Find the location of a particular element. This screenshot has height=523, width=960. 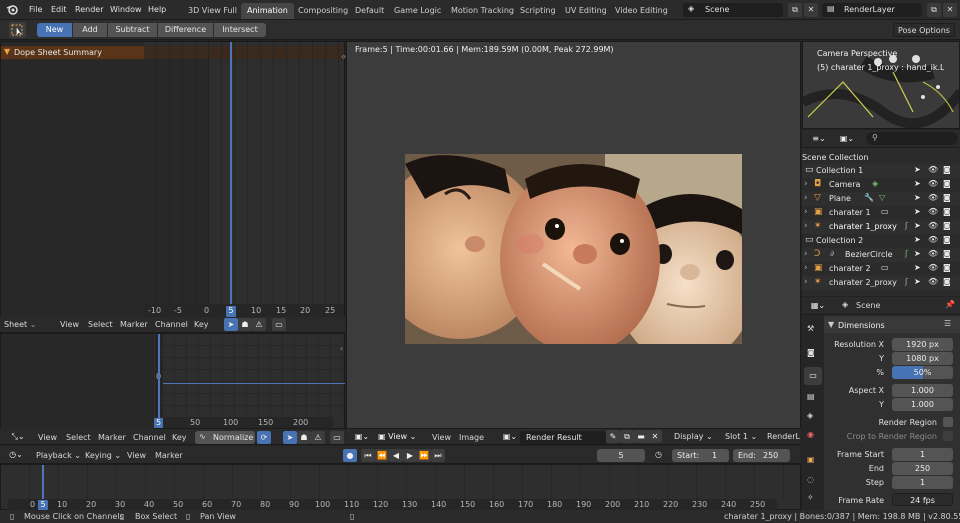

render-layer-dropdown: RenderL is located at coordinates (783, 436).